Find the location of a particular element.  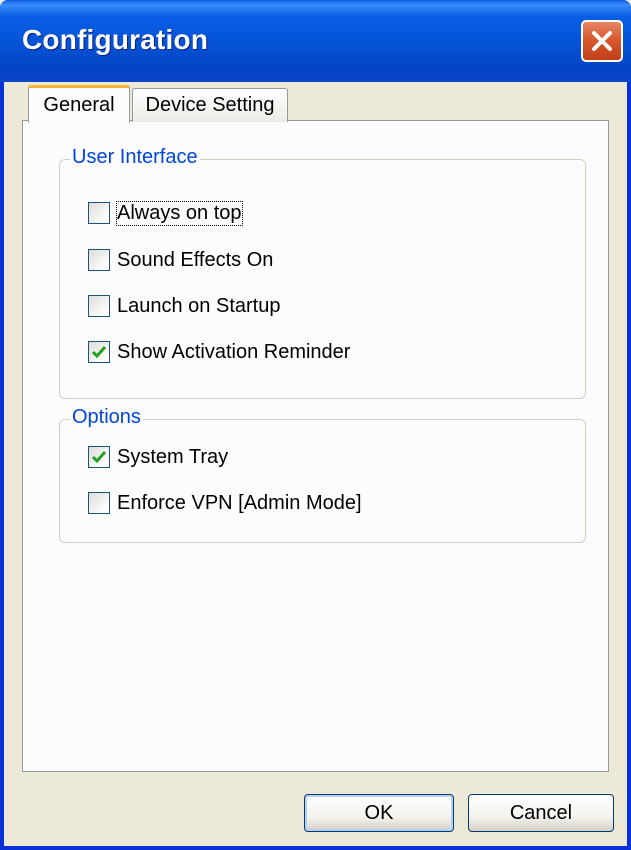

user-interface-legend: User Interface is located at coordinates (135, 157).